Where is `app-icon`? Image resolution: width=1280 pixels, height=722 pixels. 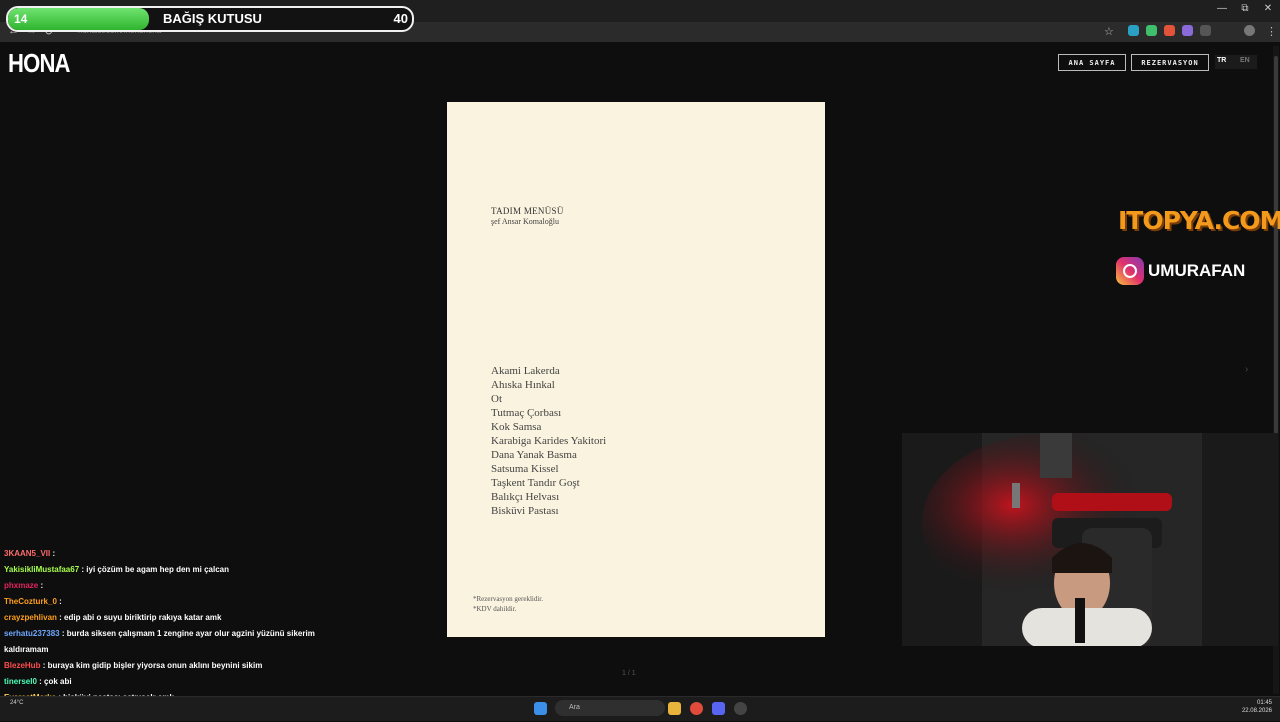
app-icon is located at coordinates (740, 708).